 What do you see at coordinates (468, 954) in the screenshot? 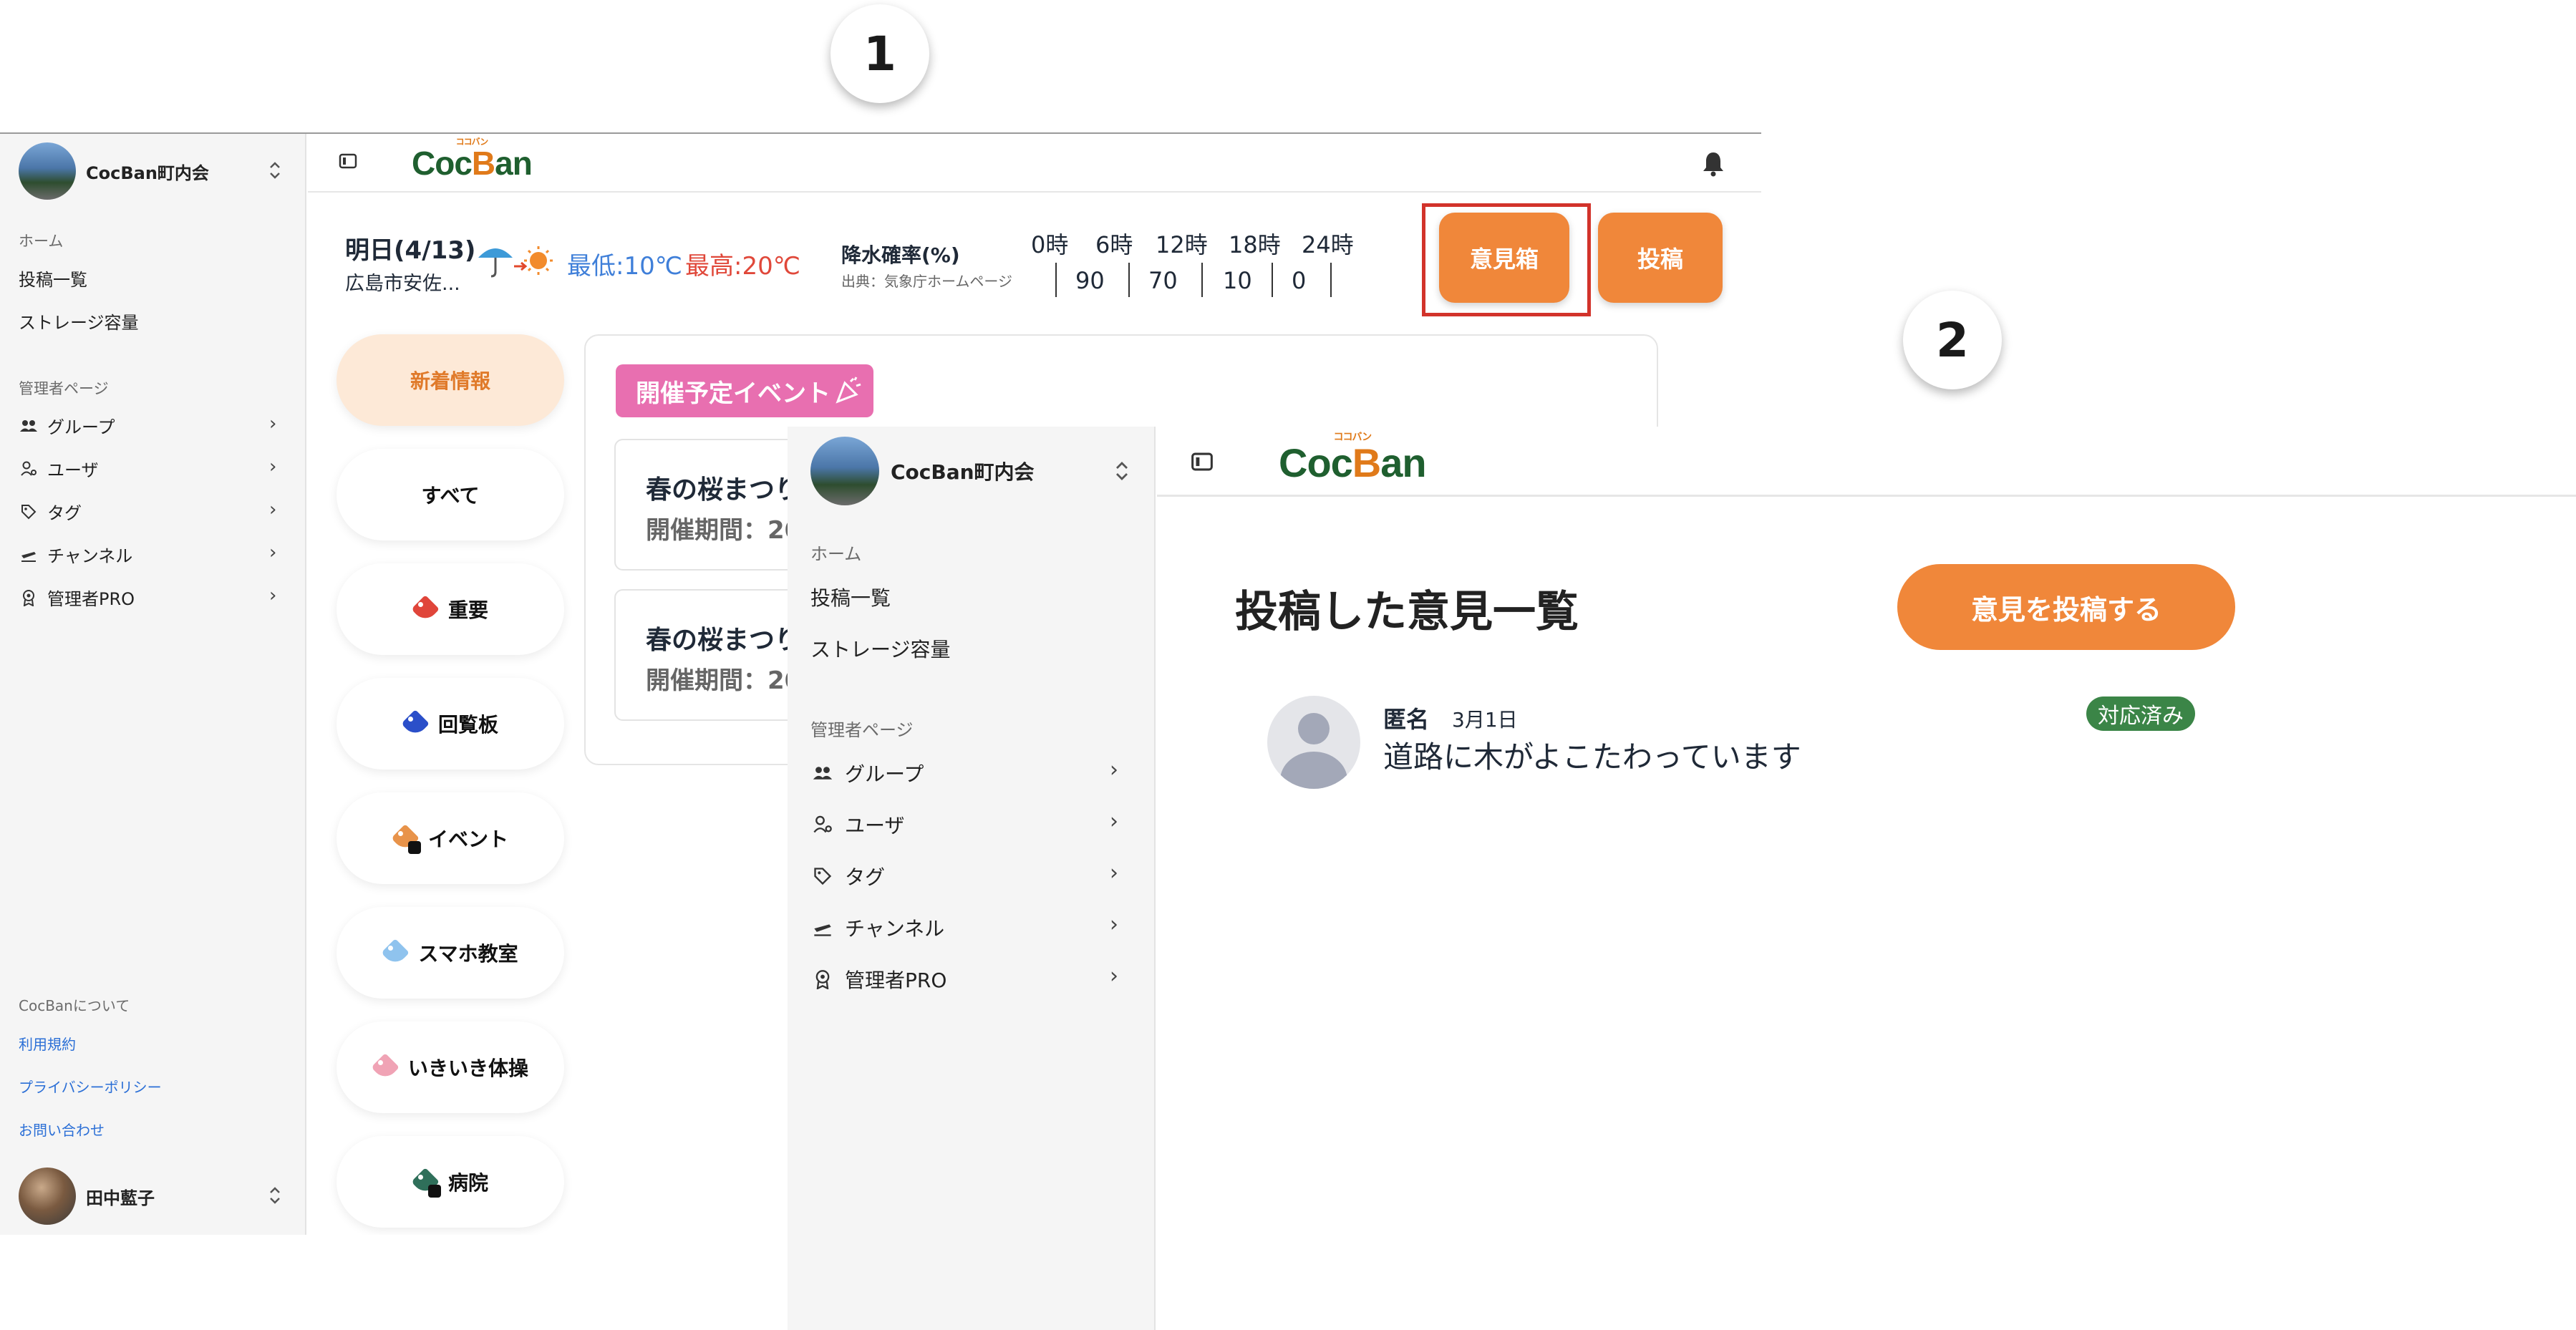
I see `filter-label: スマホ教室` at bounding box center [468, 954].